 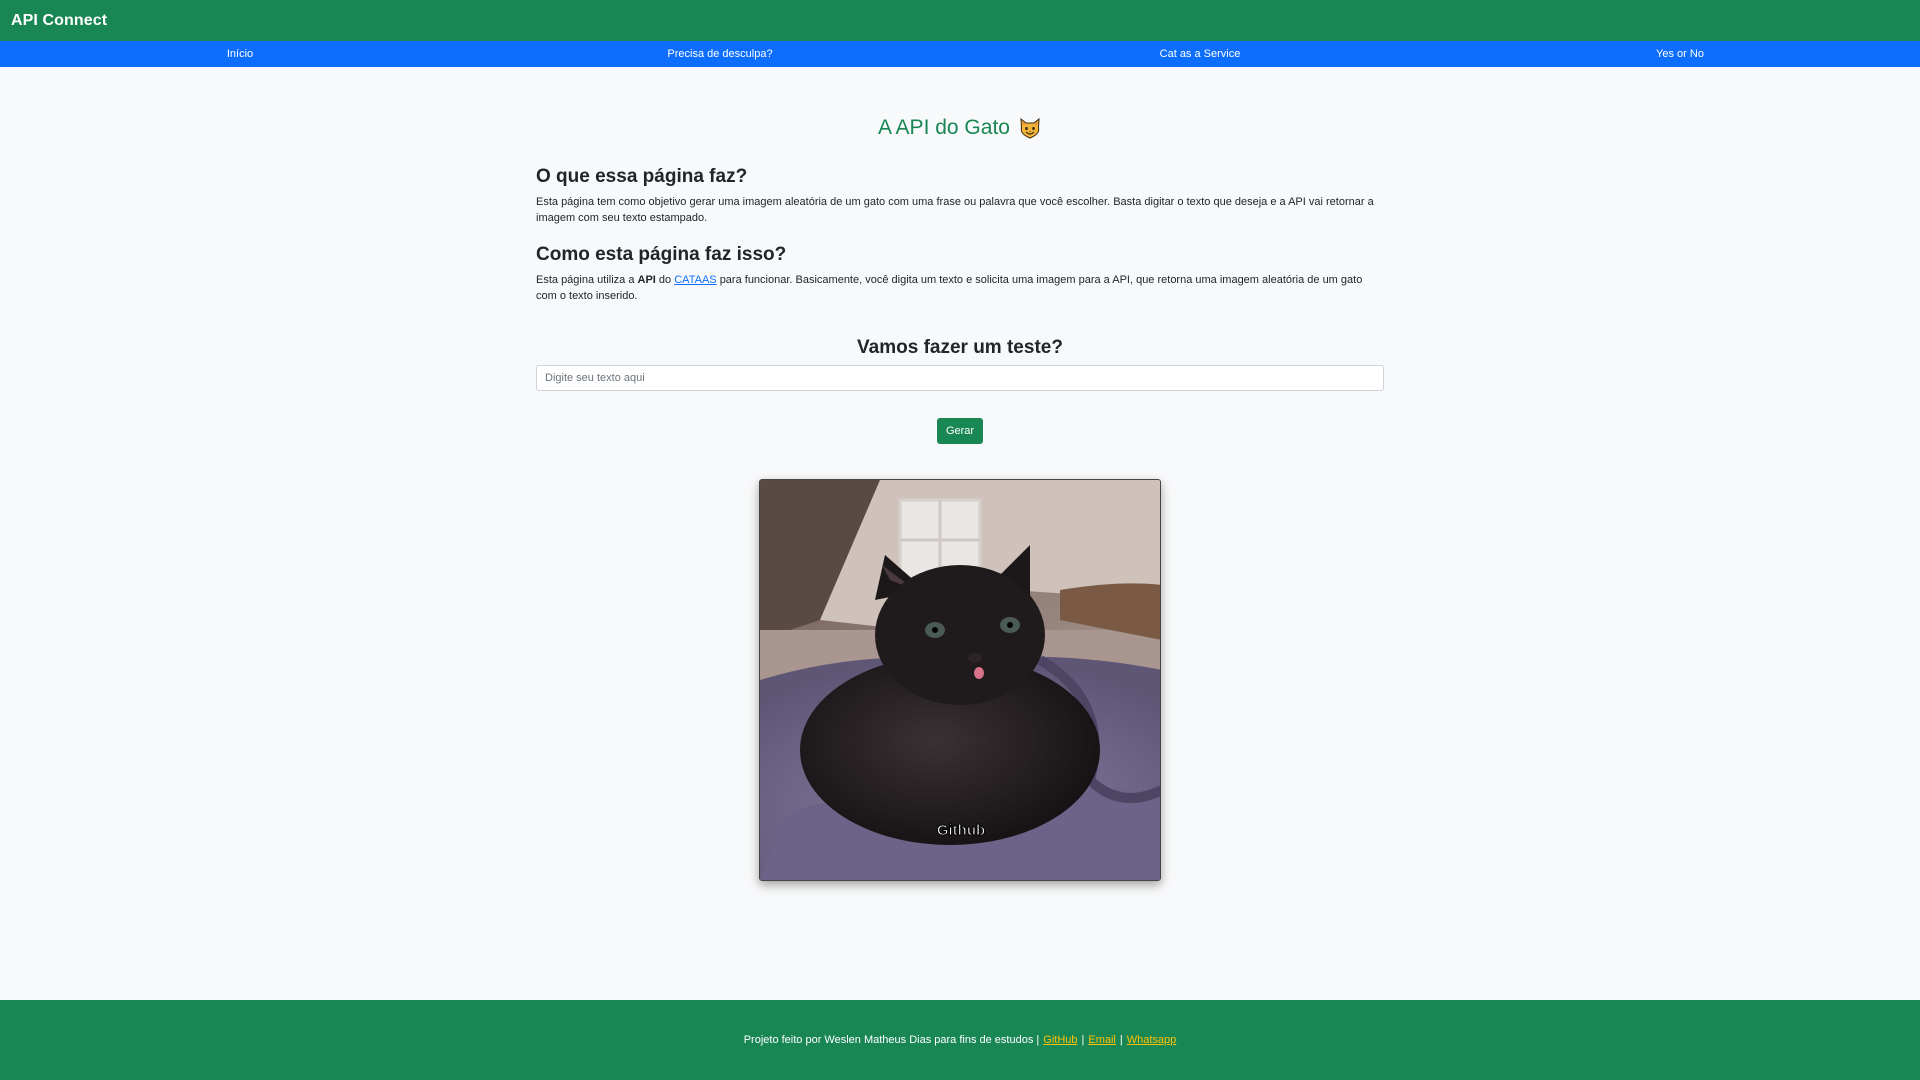 What do you see at coordinates (1200, 54) in the screenshot?
I see `nav-item-cat-service: Cat as a Service` at bounding box center [1200, 54].